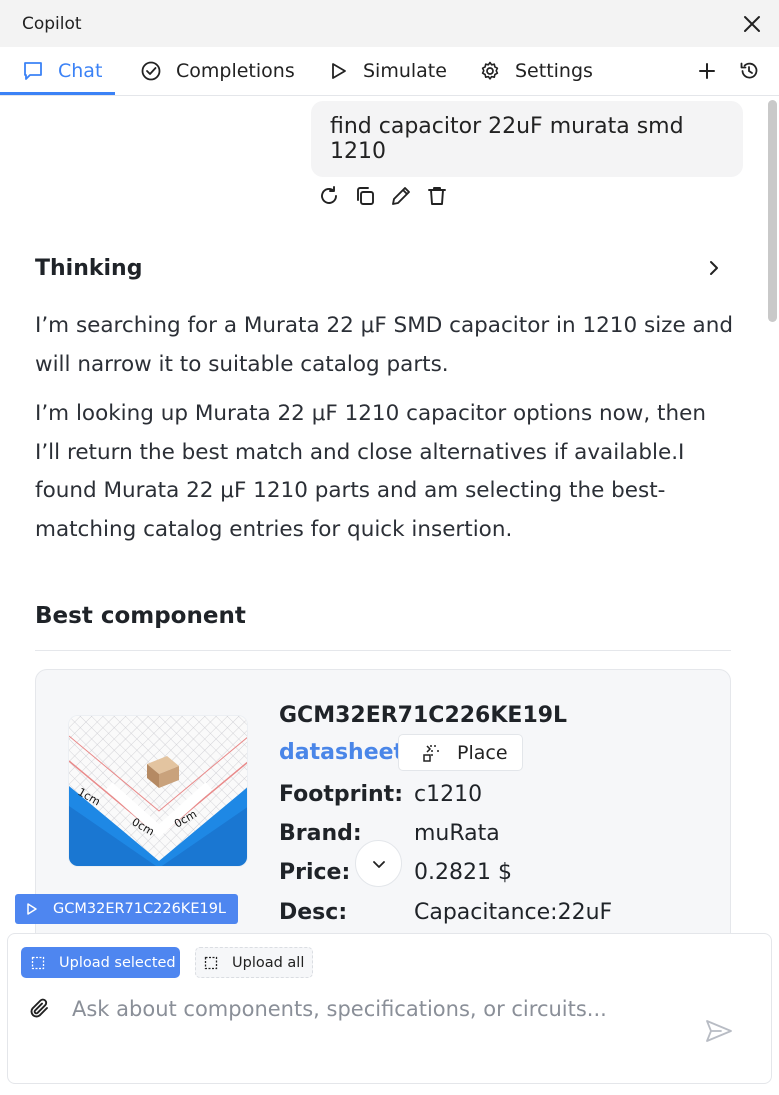 The width and height of the screenshot is (779, 1095). What do you see at coordinates (401, 196) in the screenshot?
I see `edit-icon` at bounding box center [401, 196].